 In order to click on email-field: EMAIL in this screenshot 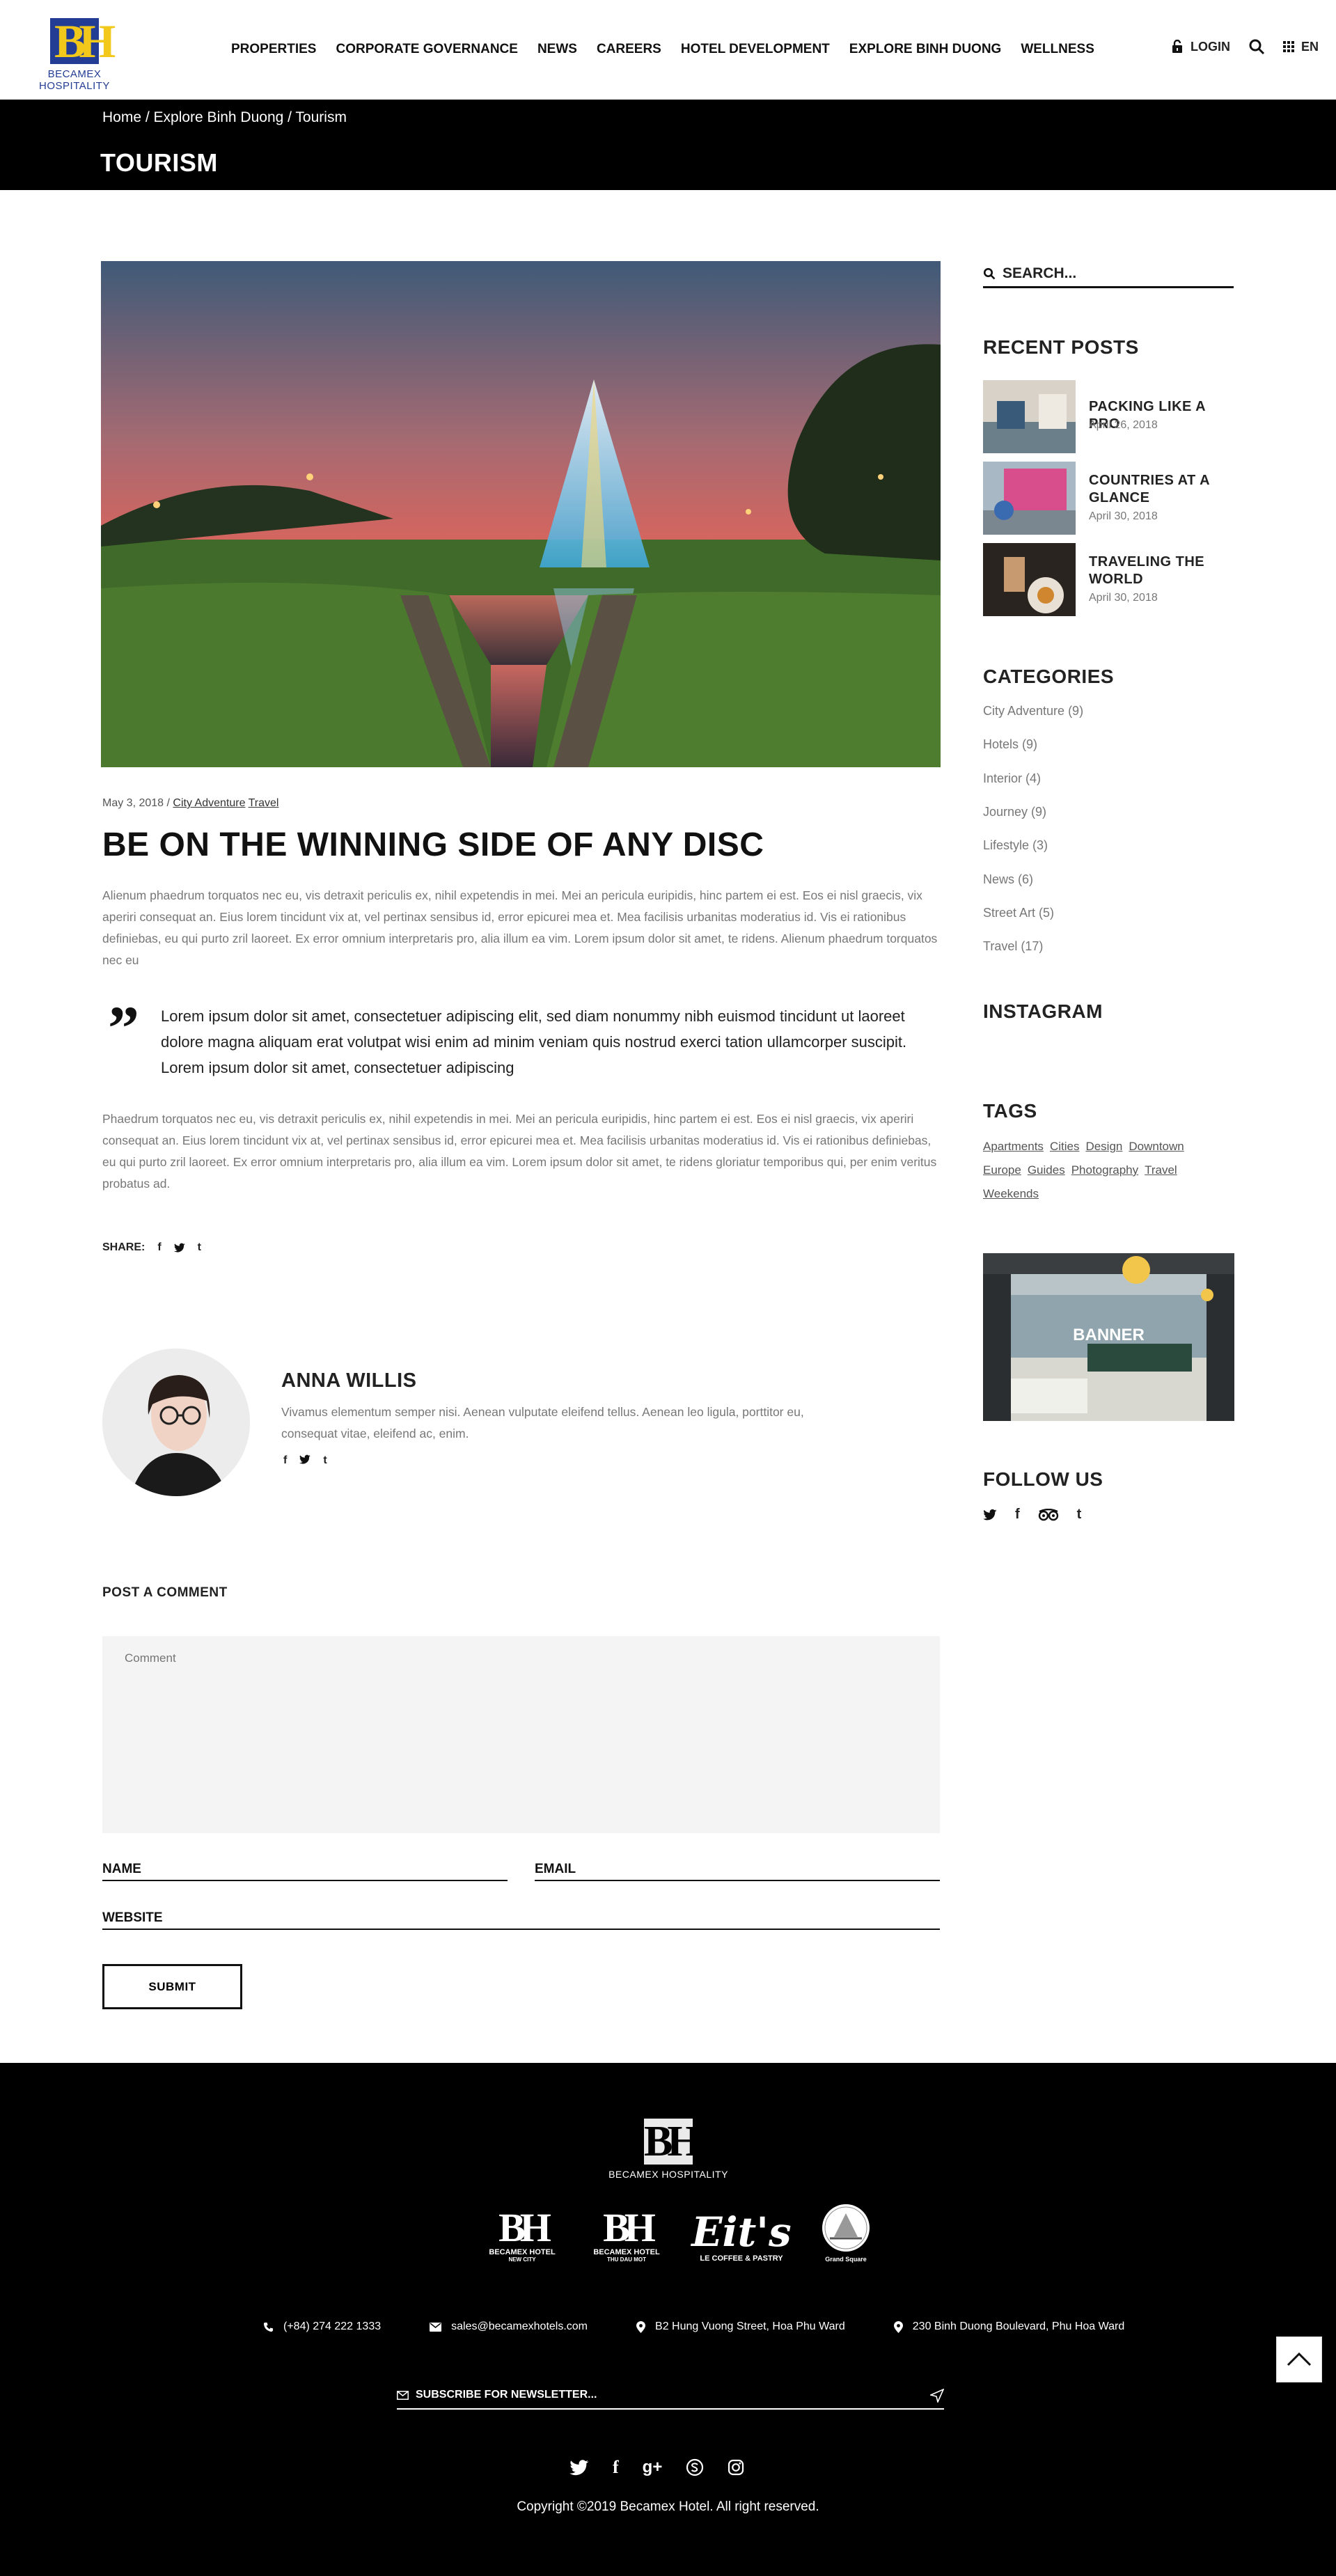, I will do `click(737, 1867)`.